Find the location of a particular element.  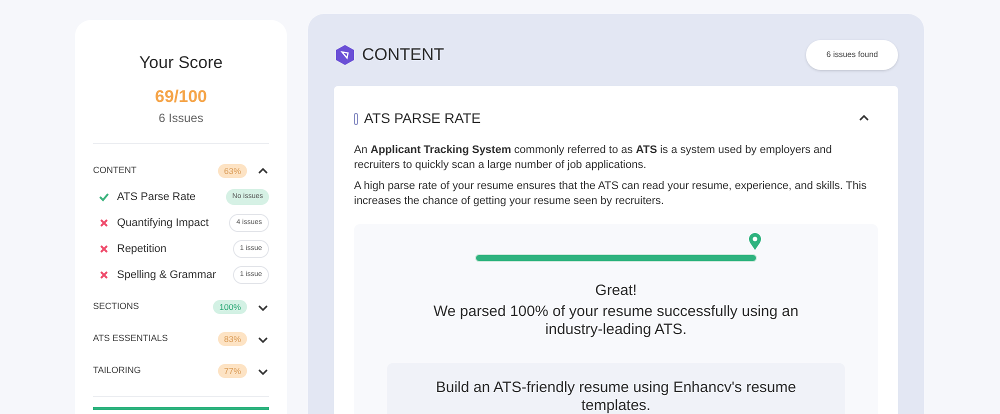

check-item: Repetition is located at coordinates (175, 249).